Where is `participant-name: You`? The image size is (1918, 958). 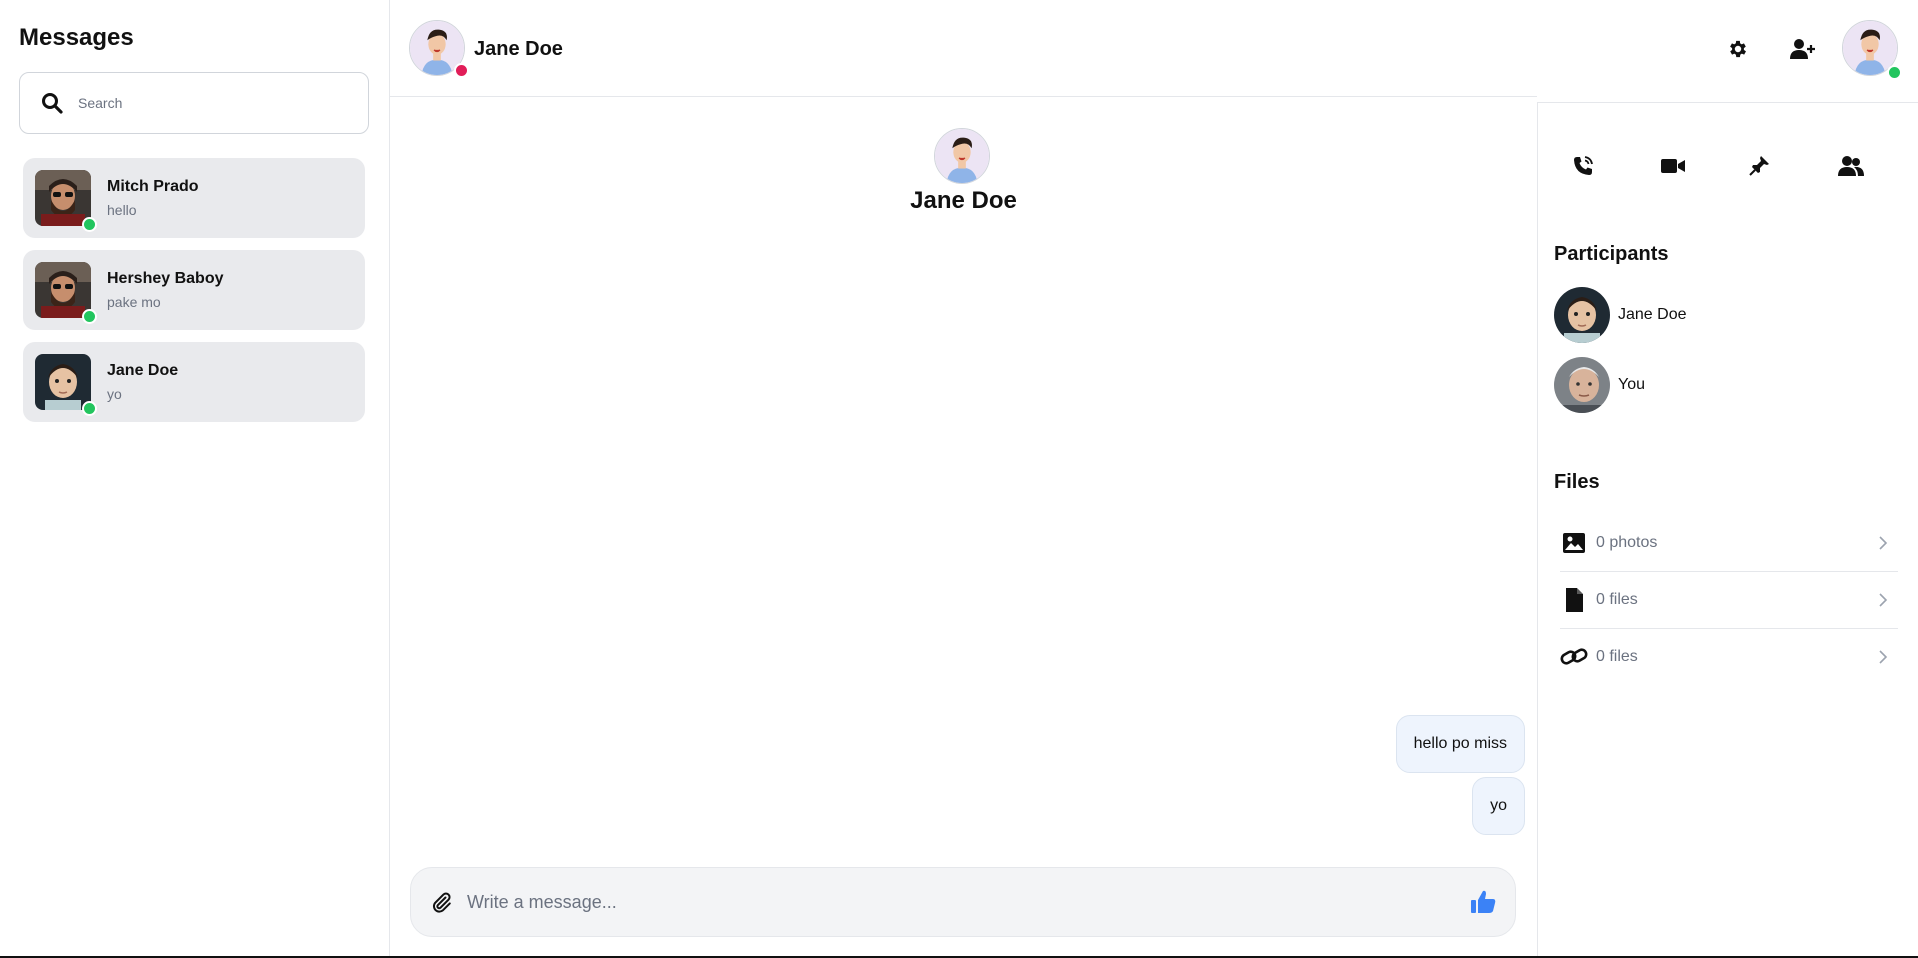
participant-name: You is located at coordinates (1631, 384).